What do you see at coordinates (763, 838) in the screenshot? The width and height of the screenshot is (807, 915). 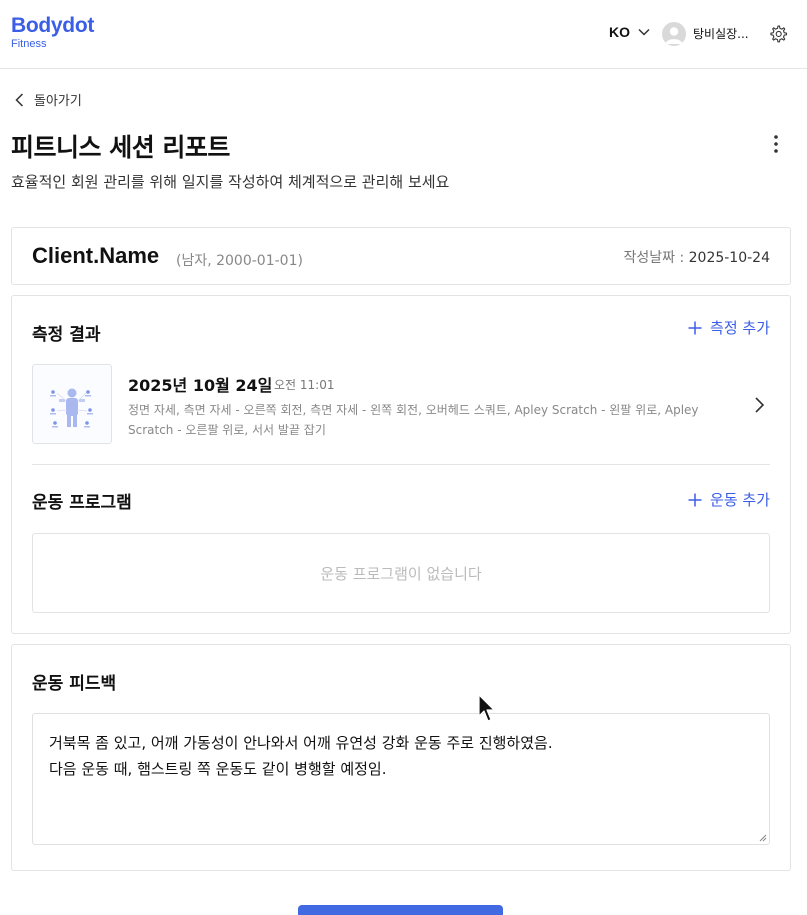 I see `resize-handle-icon` at bounding box center [763, 838].